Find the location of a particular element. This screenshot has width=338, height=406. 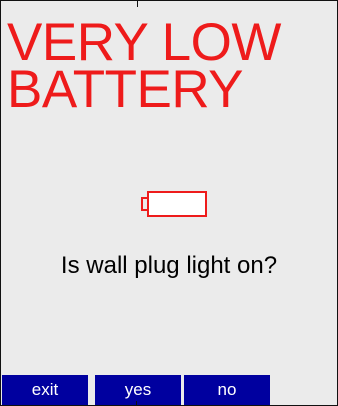

battery-low-icon is located at coordinates (174, 204).